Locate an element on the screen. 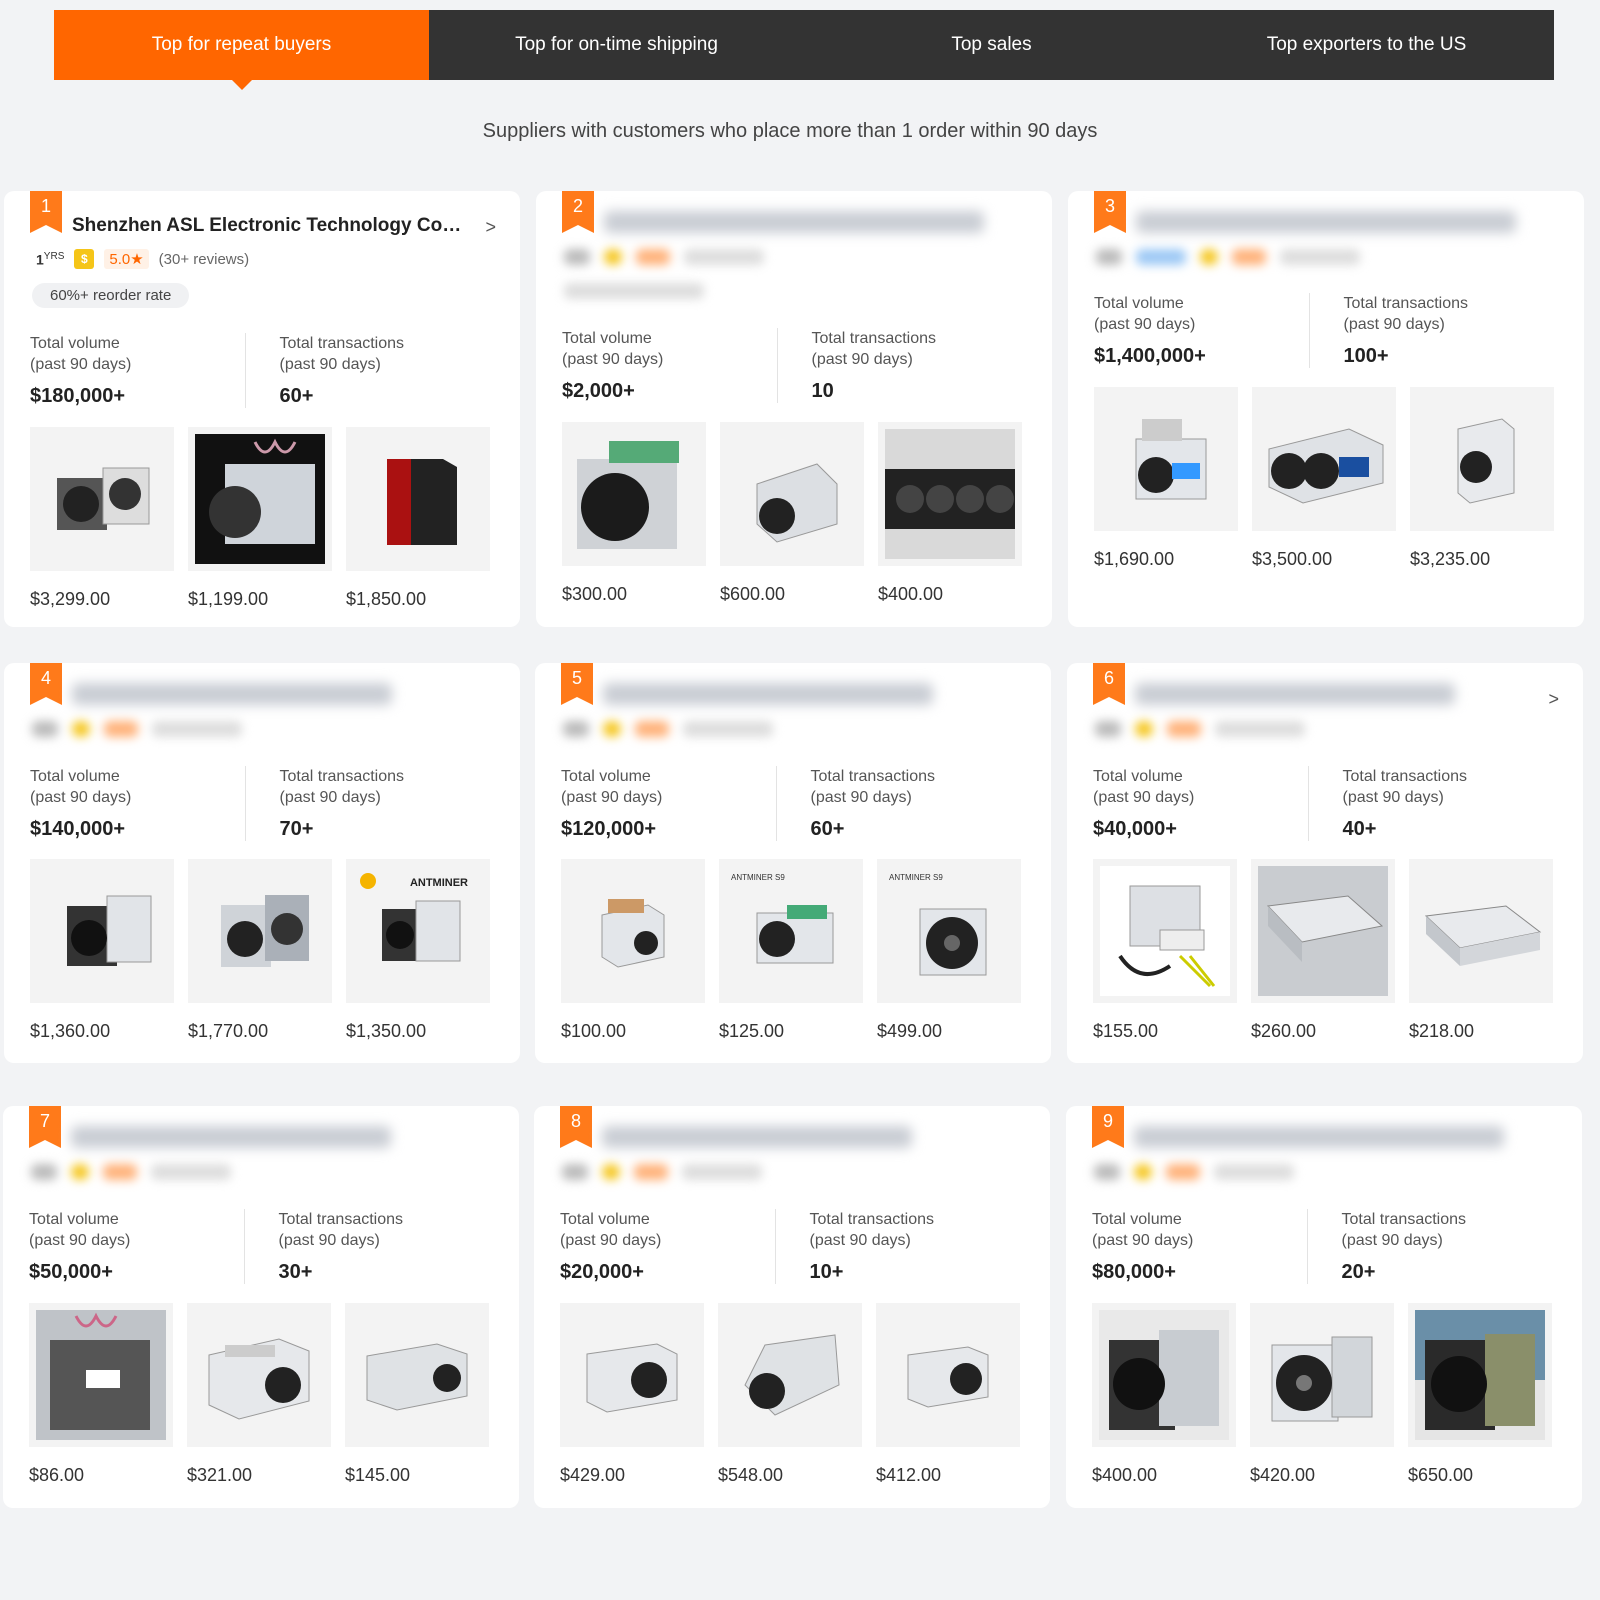  rank-badge: 2 is located at coordinates (578, 212).